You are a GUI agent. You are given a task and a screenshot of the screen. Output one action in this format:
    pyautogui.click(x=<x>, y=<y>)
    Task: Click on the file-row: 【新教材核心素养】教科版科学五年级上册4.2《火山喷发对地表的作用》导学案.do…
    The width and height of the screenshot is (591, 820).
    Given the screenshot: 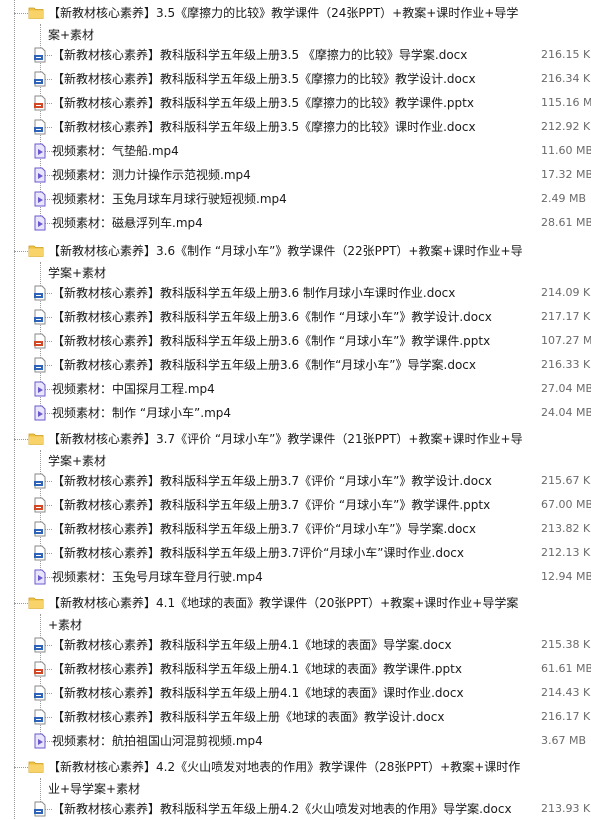 What is the action you would take?
    pyautogui.click(x=295, y=809)
    